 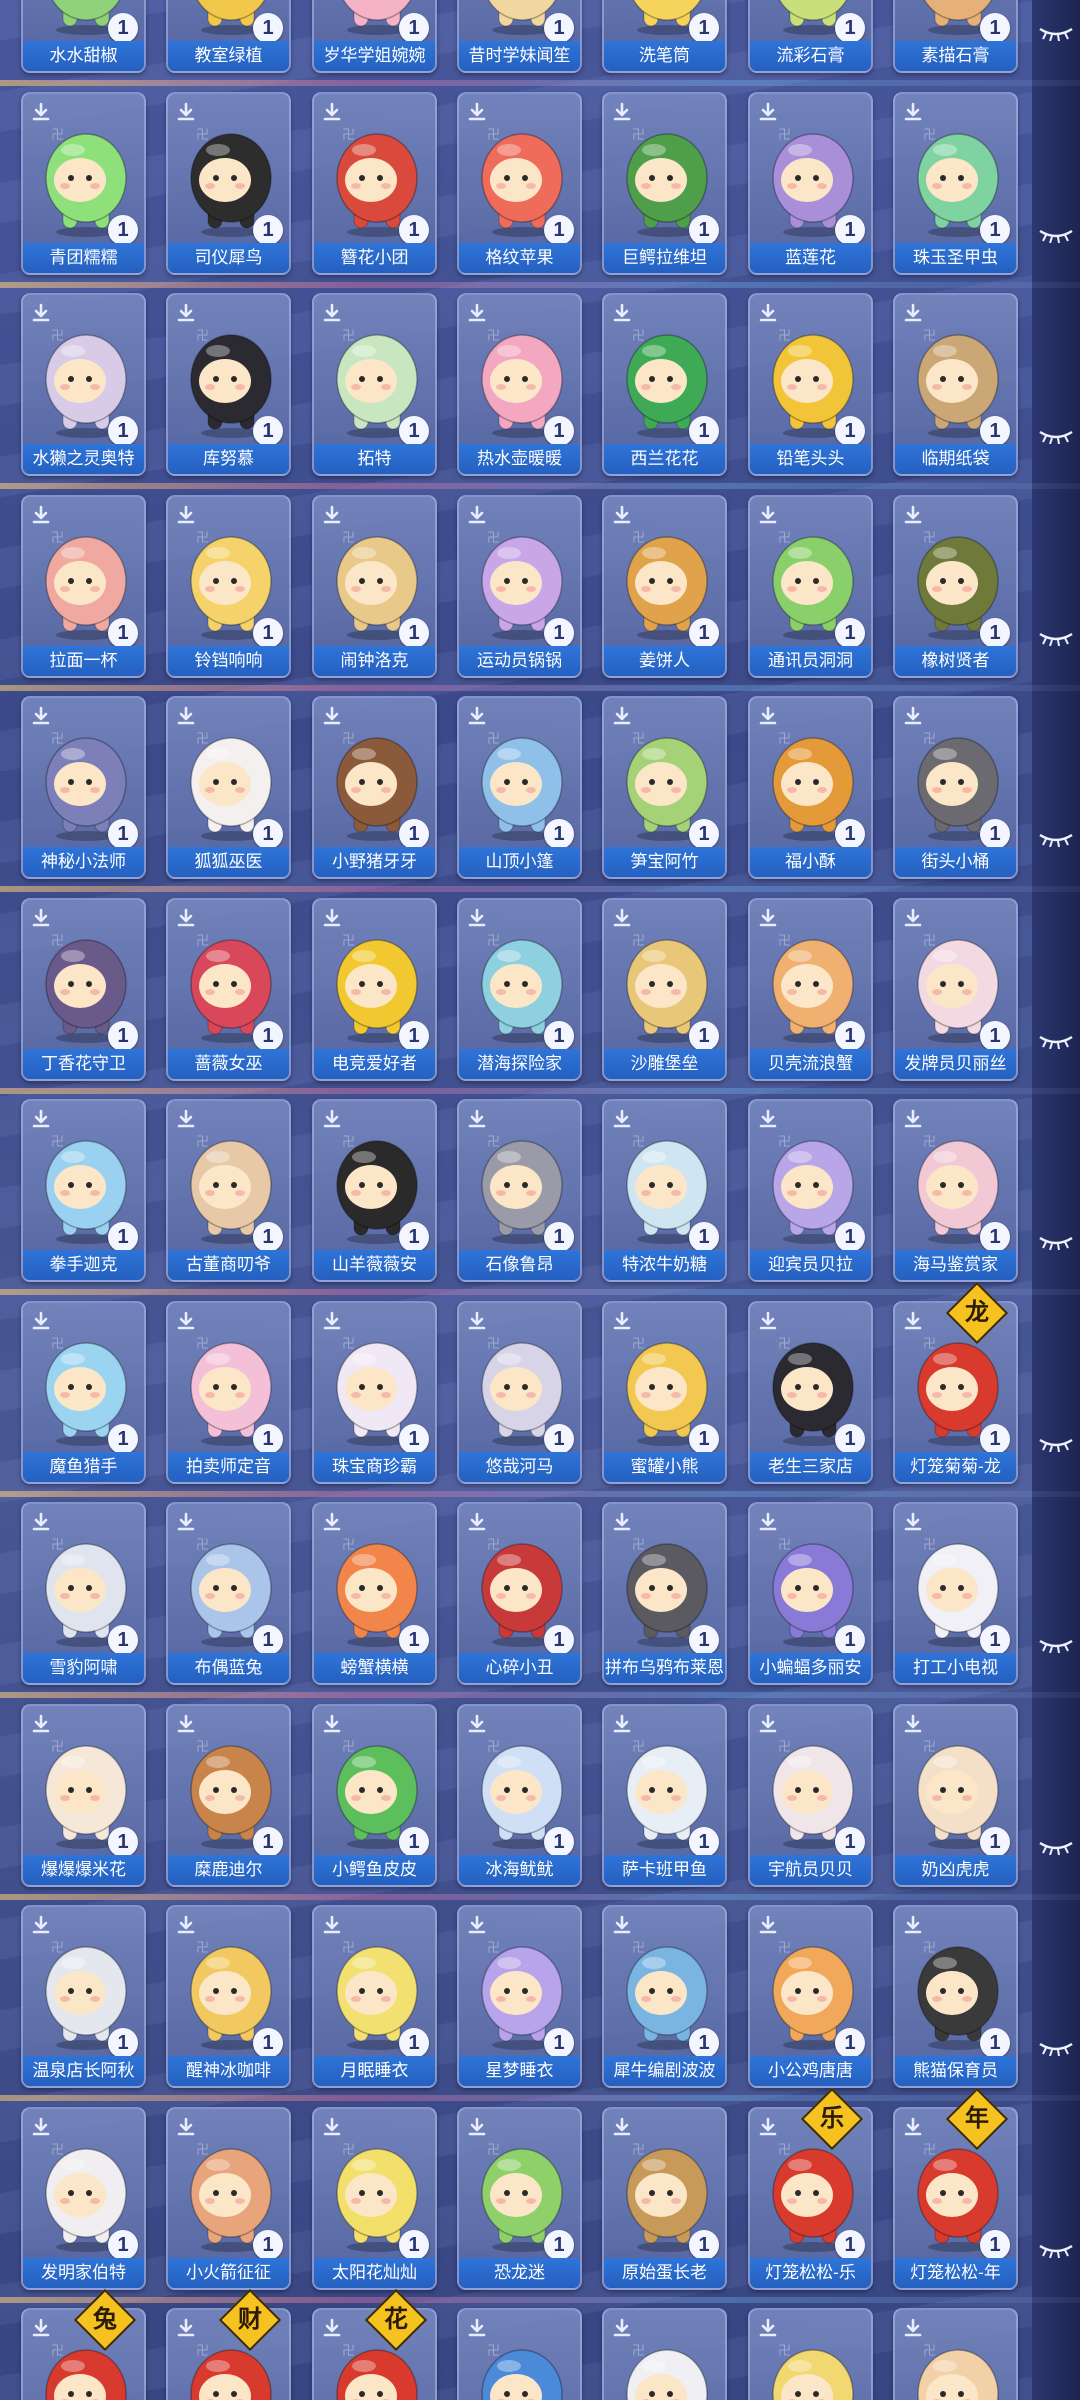 What do you see at coordinates (519, 183) in the screenshot?
I see `character-card: 卍 1 格纹苹果` at bounding box center [519, 183].